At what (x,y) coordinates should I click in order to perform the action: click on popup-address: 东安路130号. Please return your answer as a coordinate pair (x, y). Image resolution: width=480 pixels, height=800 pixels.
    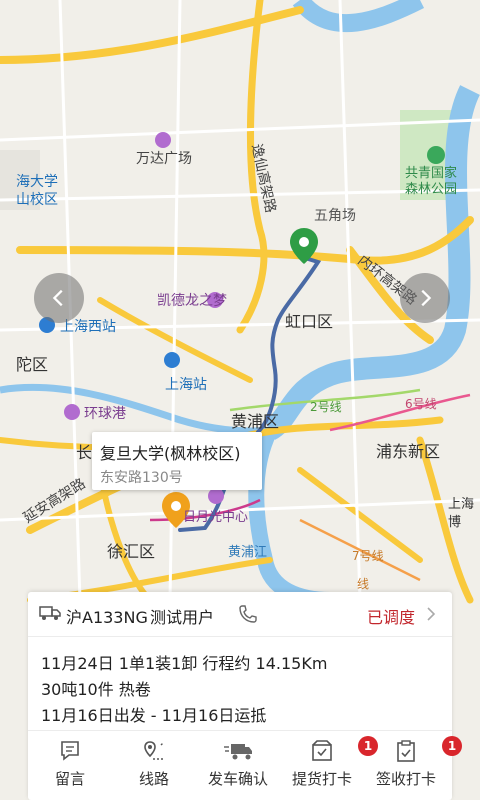
    Looking at the image, I should click on (141, 478).